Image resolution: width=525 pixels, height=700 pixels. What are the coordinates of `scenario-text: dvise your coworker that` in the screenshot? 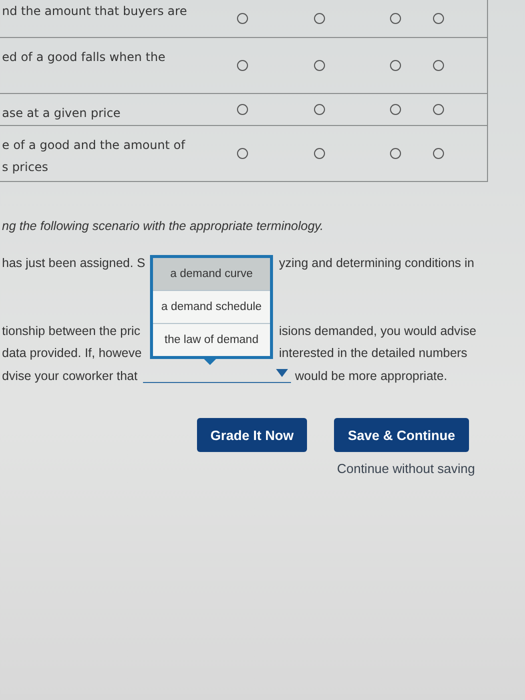 It's located at (70, 376).